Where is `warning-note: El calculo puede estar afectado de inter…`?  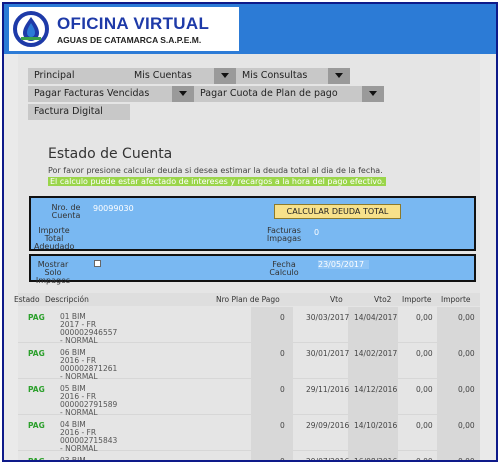
warning-note: El calculo puede estar afectado de inter… is located at coordinates (217, 181).